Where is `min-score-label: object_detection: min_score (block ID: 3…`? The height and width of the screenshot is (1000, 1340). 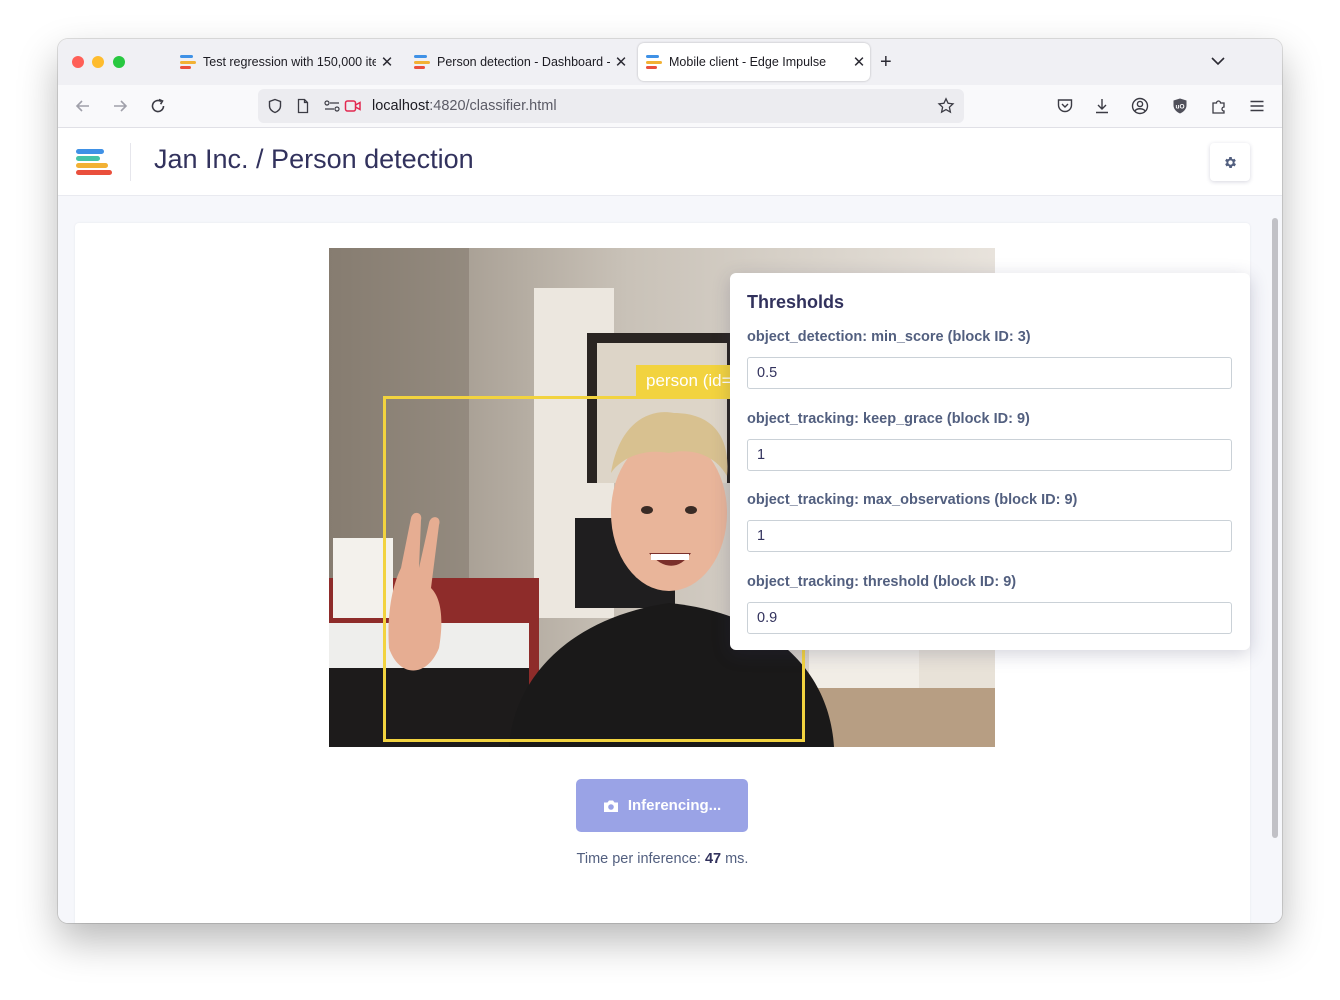
min-score-label: object_detection: min_score (block ID: 3… is located at coordinates (889, 337).